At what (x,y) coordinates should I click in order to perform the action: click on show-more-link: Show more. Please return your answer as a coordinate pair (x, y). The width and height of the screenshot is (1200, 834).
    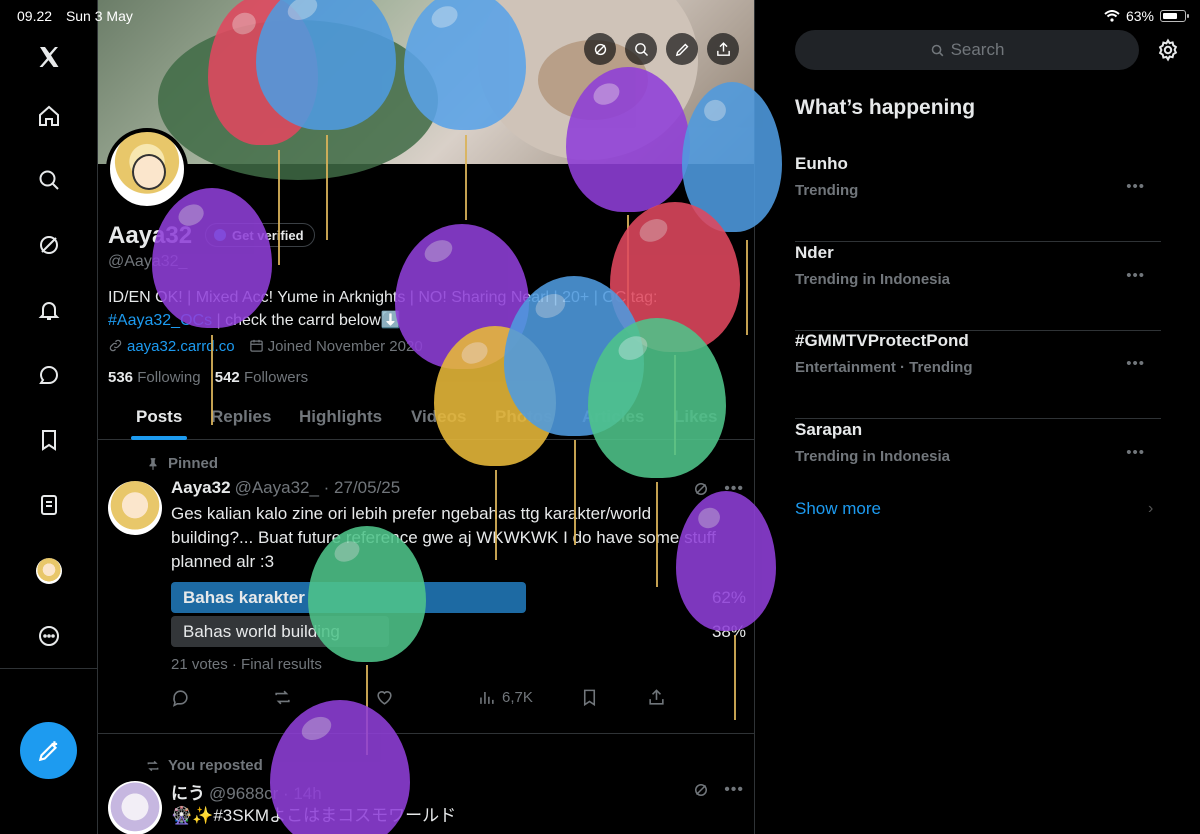
    Looking at the image, I should click on (838, 509).